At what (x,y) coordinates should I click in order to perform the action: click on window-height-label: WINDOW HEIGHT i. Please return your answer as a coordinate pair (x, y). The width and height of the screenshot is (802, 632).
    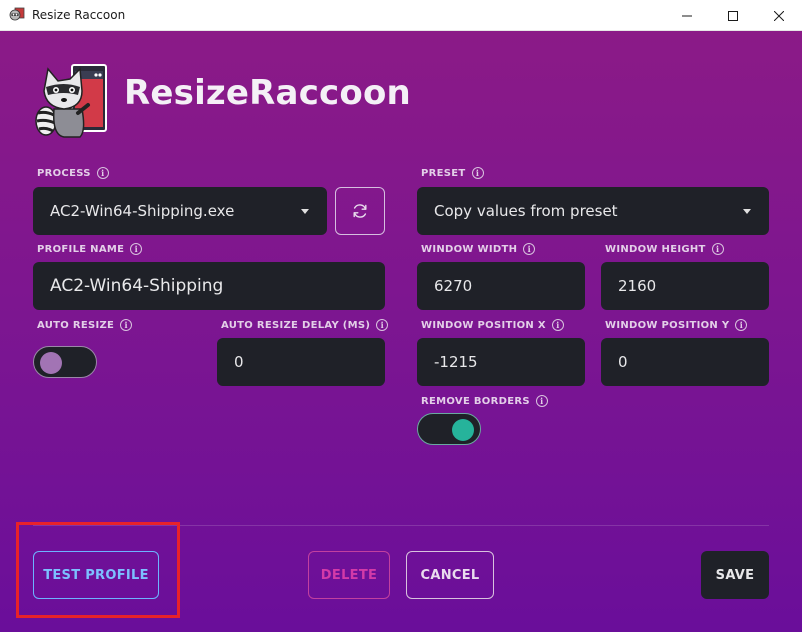
    Looking at the image, I should click on (664, 249).